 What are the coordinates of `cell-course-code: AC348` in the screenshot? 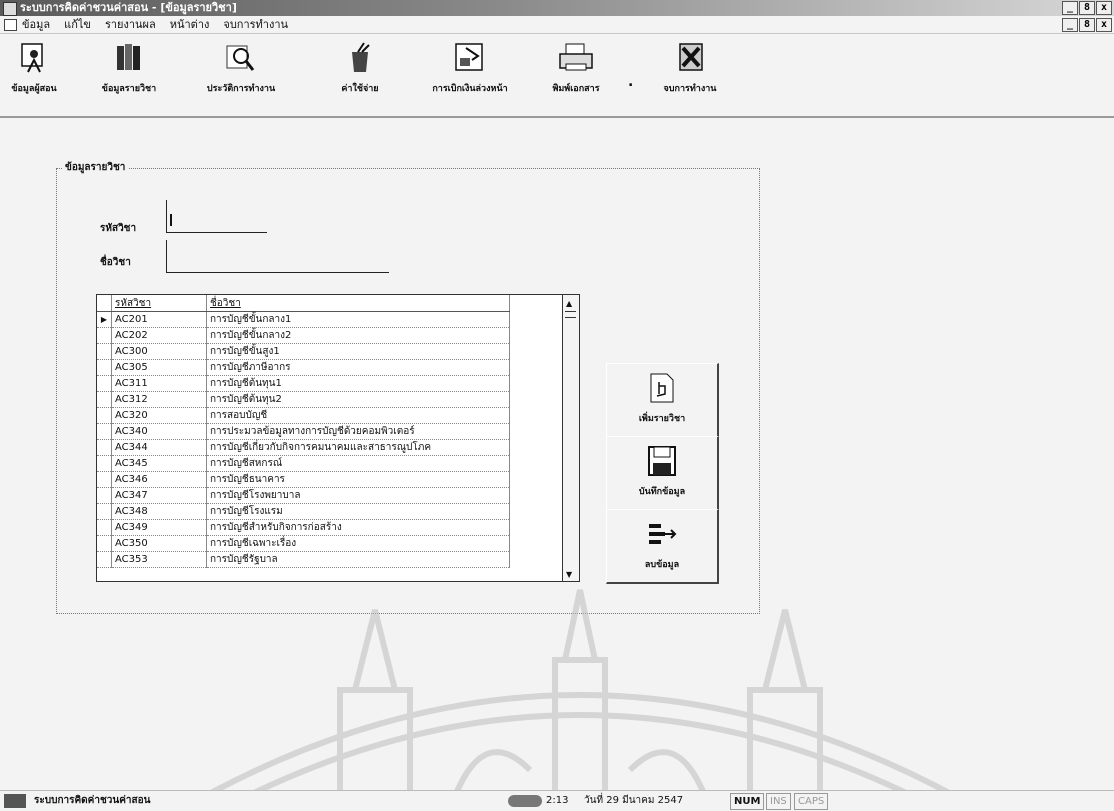 It's located at (159, 511).